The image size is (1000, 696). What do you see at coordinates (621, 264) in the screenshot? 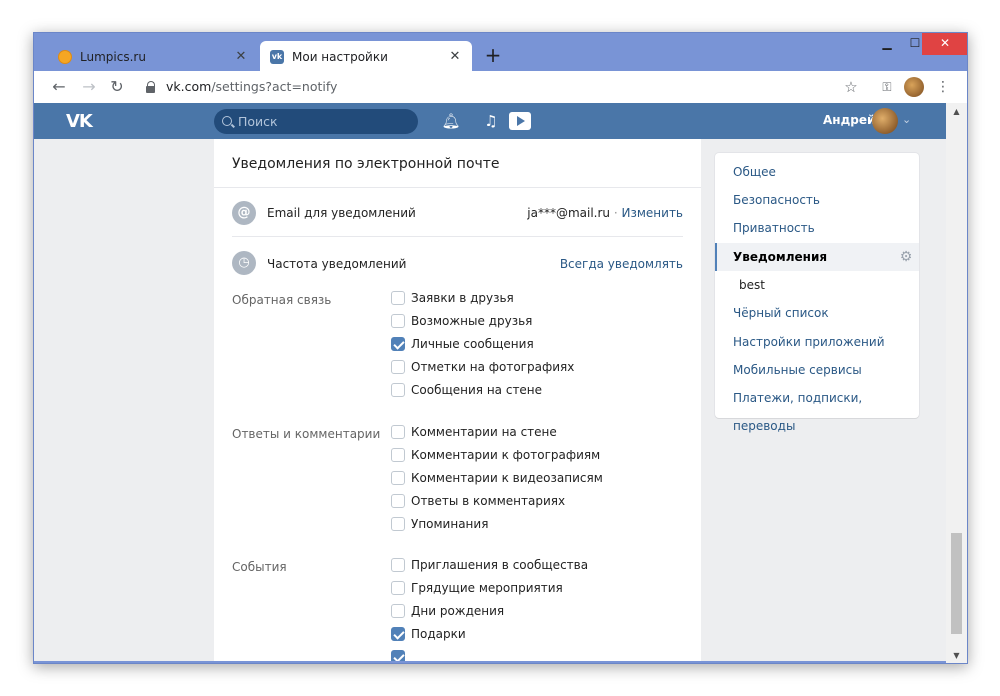
I see `frequency-dropdown: Всегда уведомлять` at bounding box center [621, 264].